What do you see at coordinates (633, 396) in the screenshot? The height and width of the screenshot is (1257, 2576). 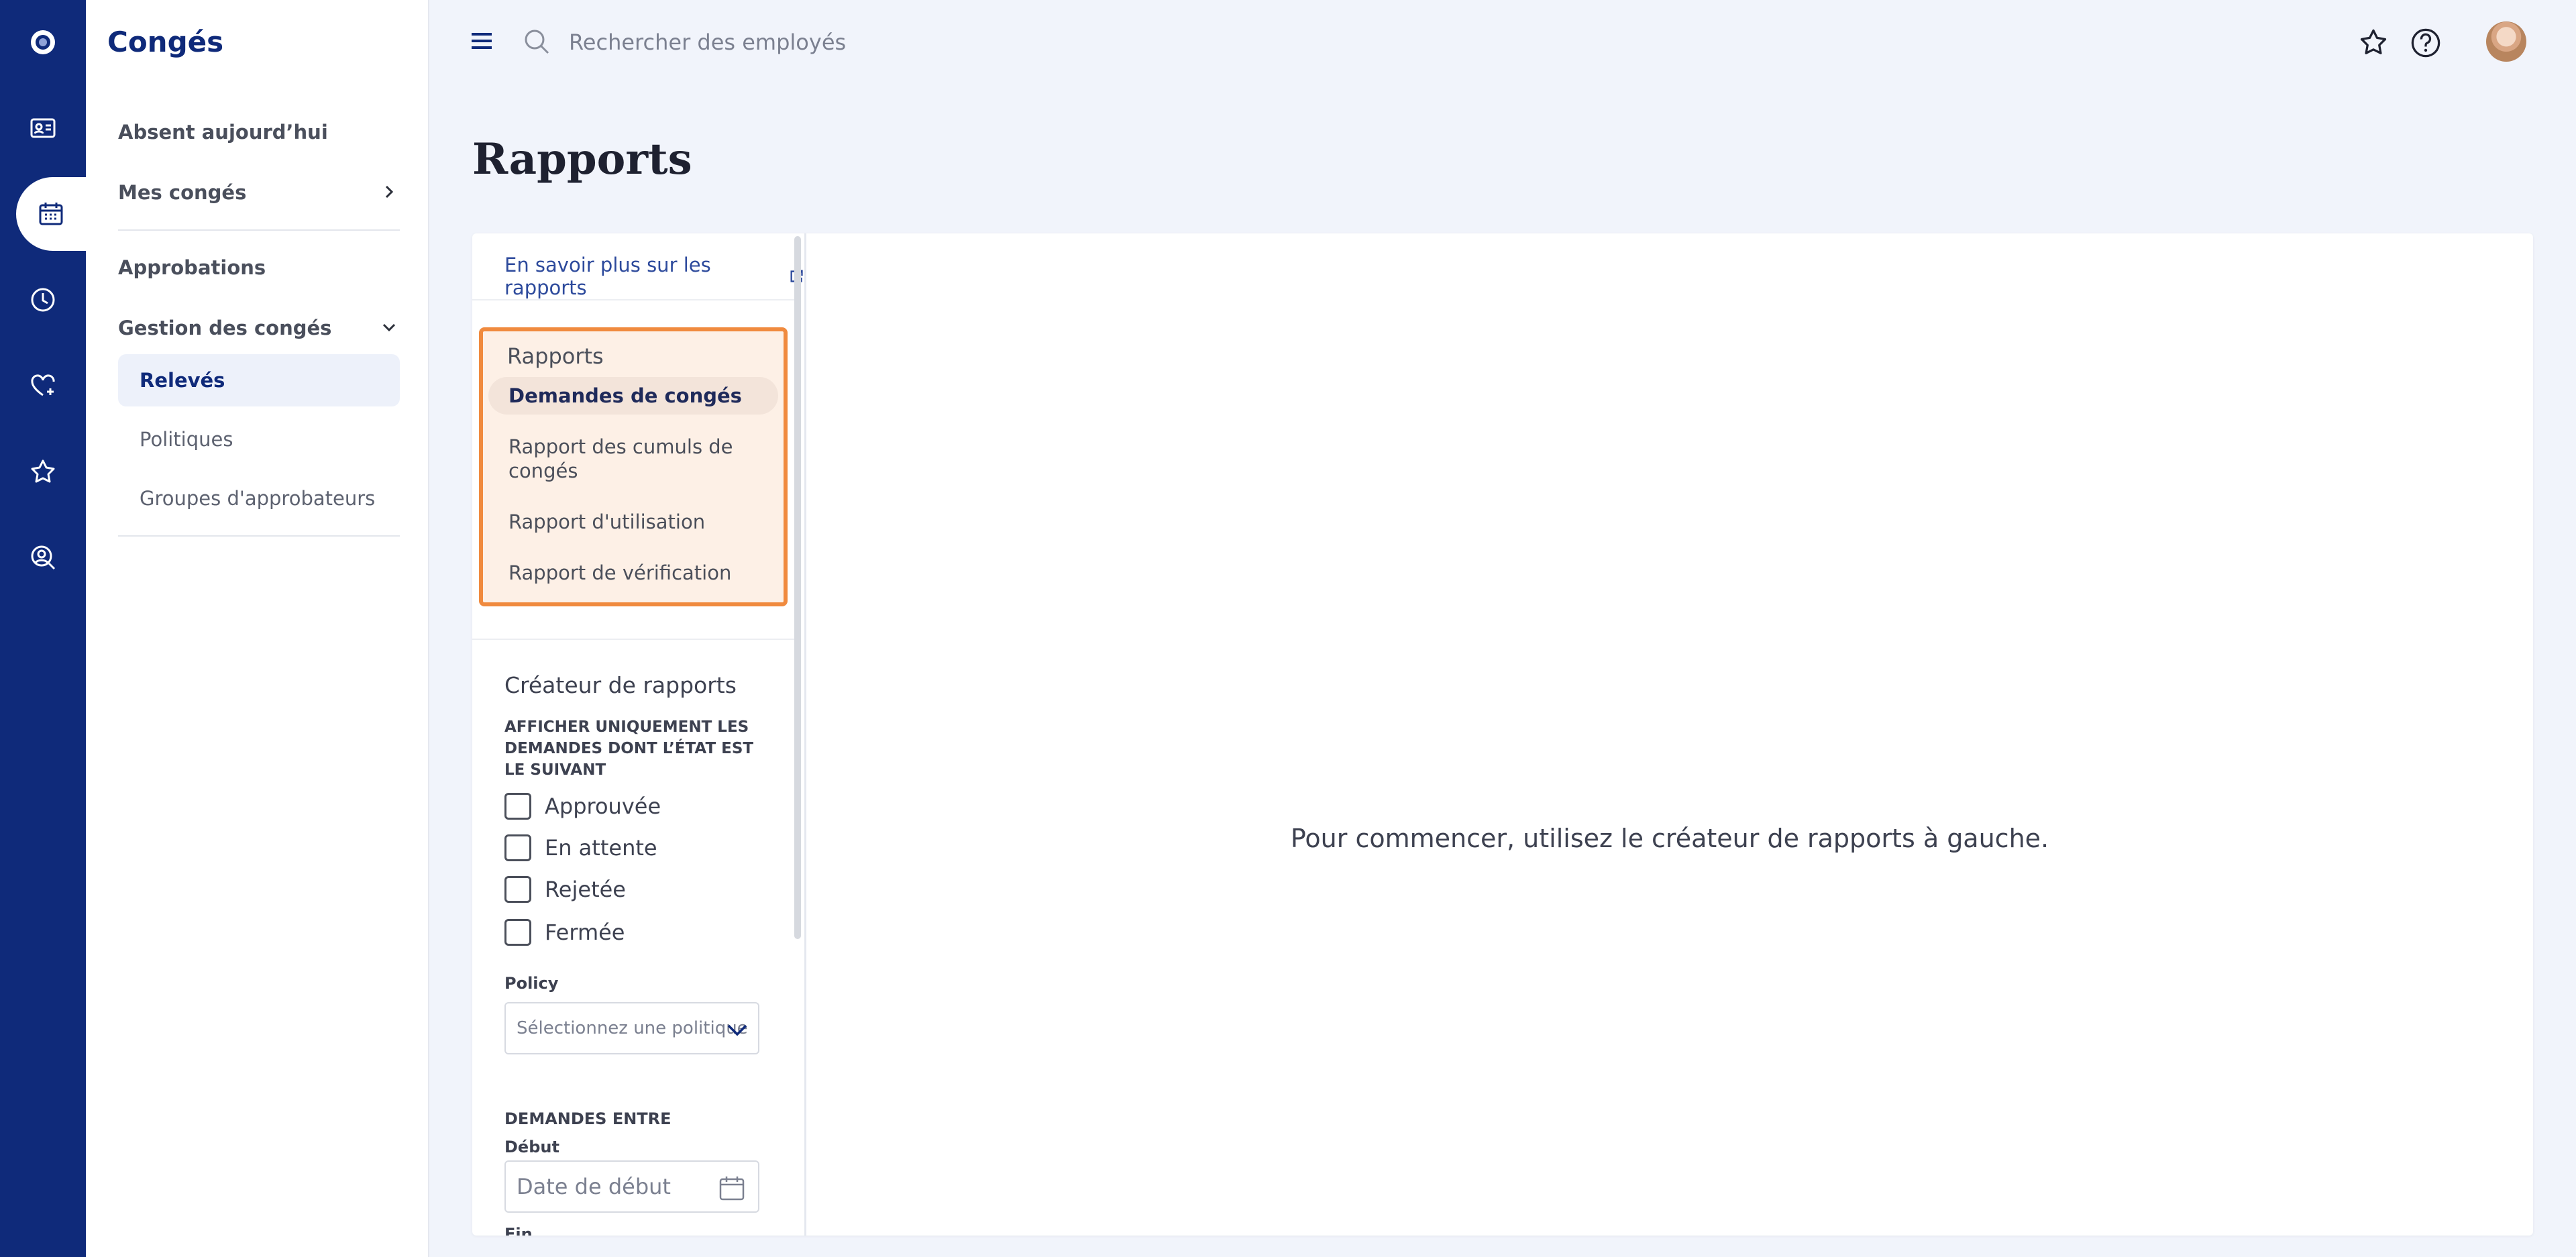 I see `report-item-leave-requests: Demandes de congés` at bounding box center [633, 396].